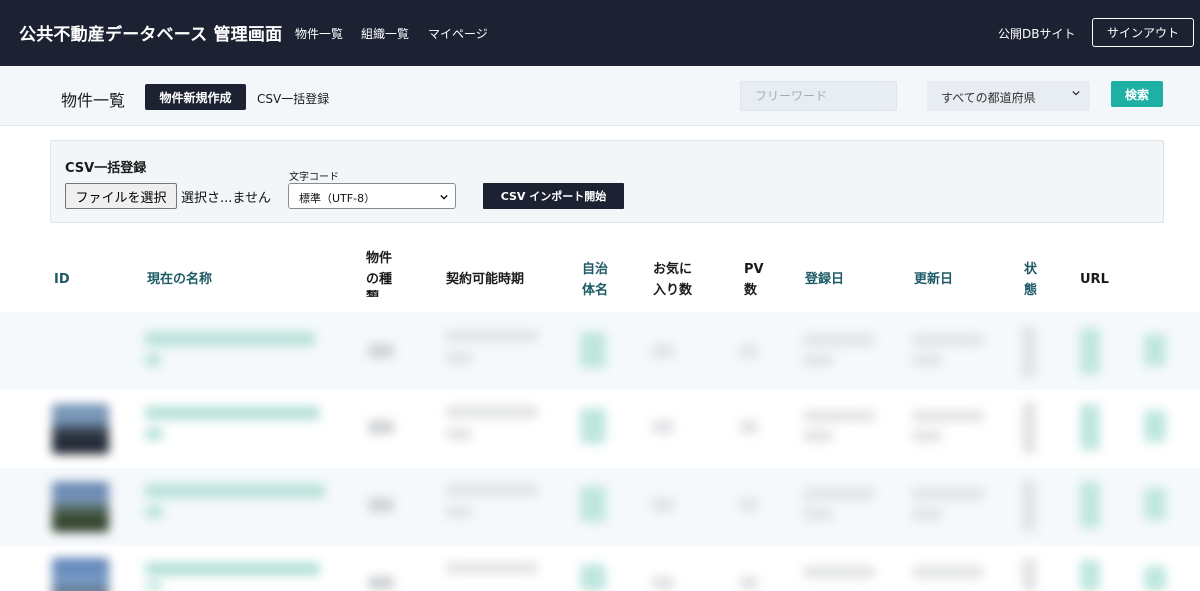 This screenshot has height=591, width=1200. Describe the element at coordinates (824, 279) in the screenshot. I see `col-header-created: 登録日` at that location.